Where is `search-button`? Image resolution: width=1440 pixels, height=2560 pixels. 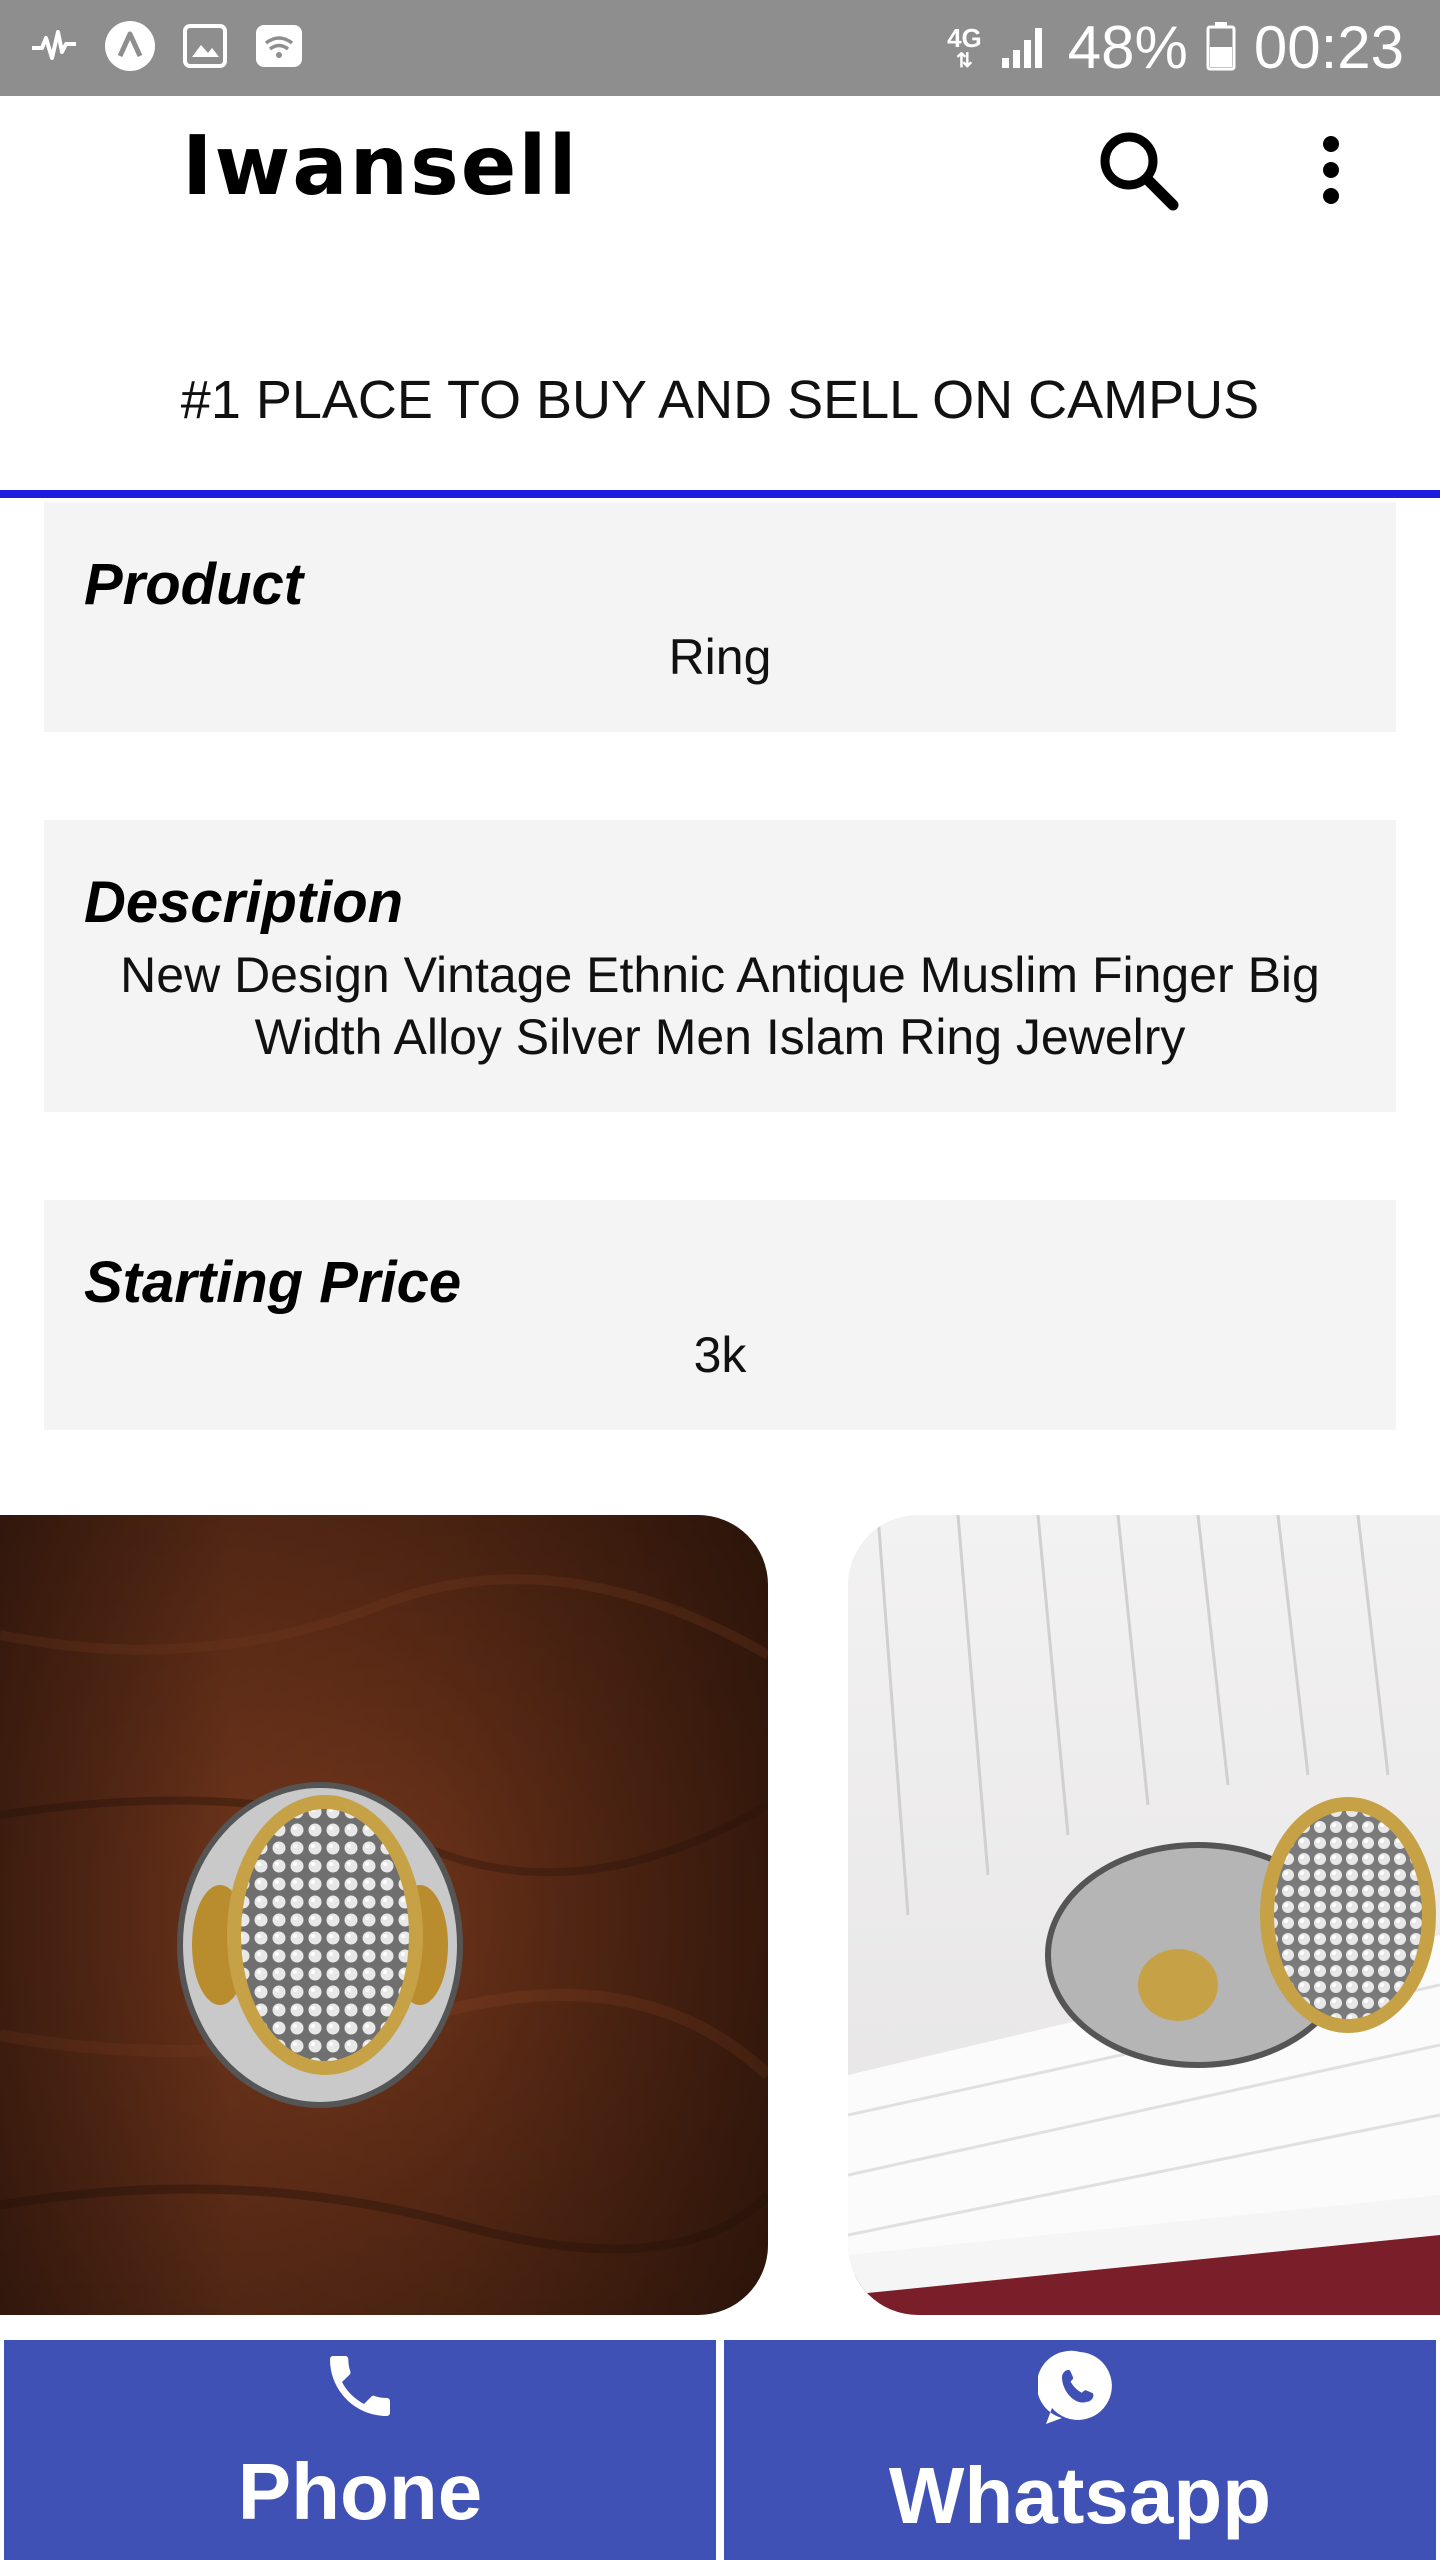
search-button is located at coordinates (1138, 172).